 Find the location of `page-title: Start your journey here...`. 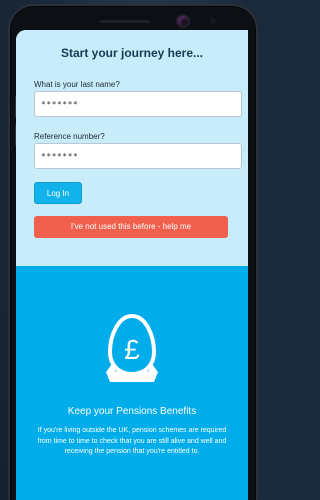

page-title: Start your journey here... is located at coordinates (132, 53).